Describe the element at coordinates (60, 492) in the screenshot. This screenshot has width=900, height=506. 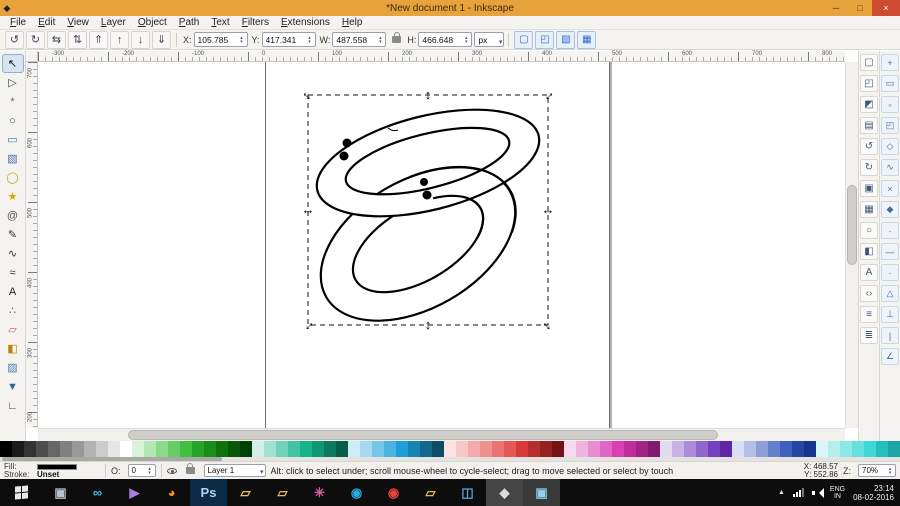
I see `remote-desktop-app: ▣` at that location.